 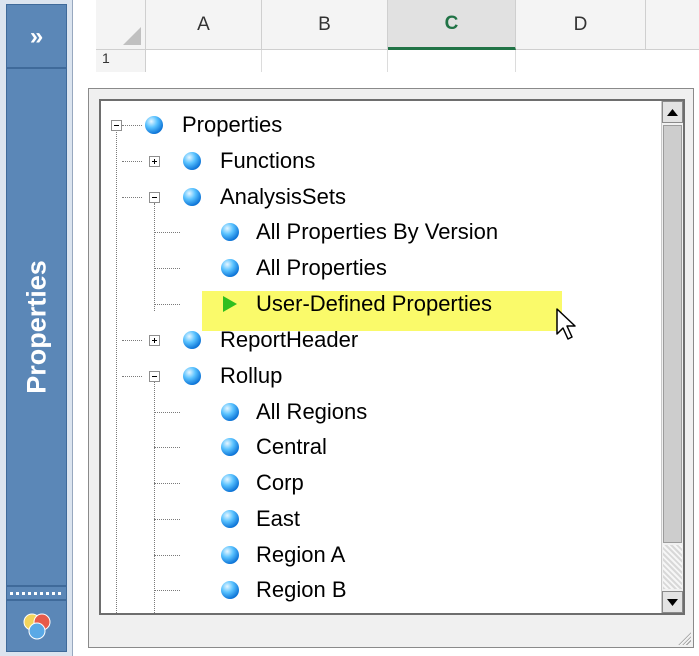 I want to click on scrollbar-thumb, so click(x=672, y=334).